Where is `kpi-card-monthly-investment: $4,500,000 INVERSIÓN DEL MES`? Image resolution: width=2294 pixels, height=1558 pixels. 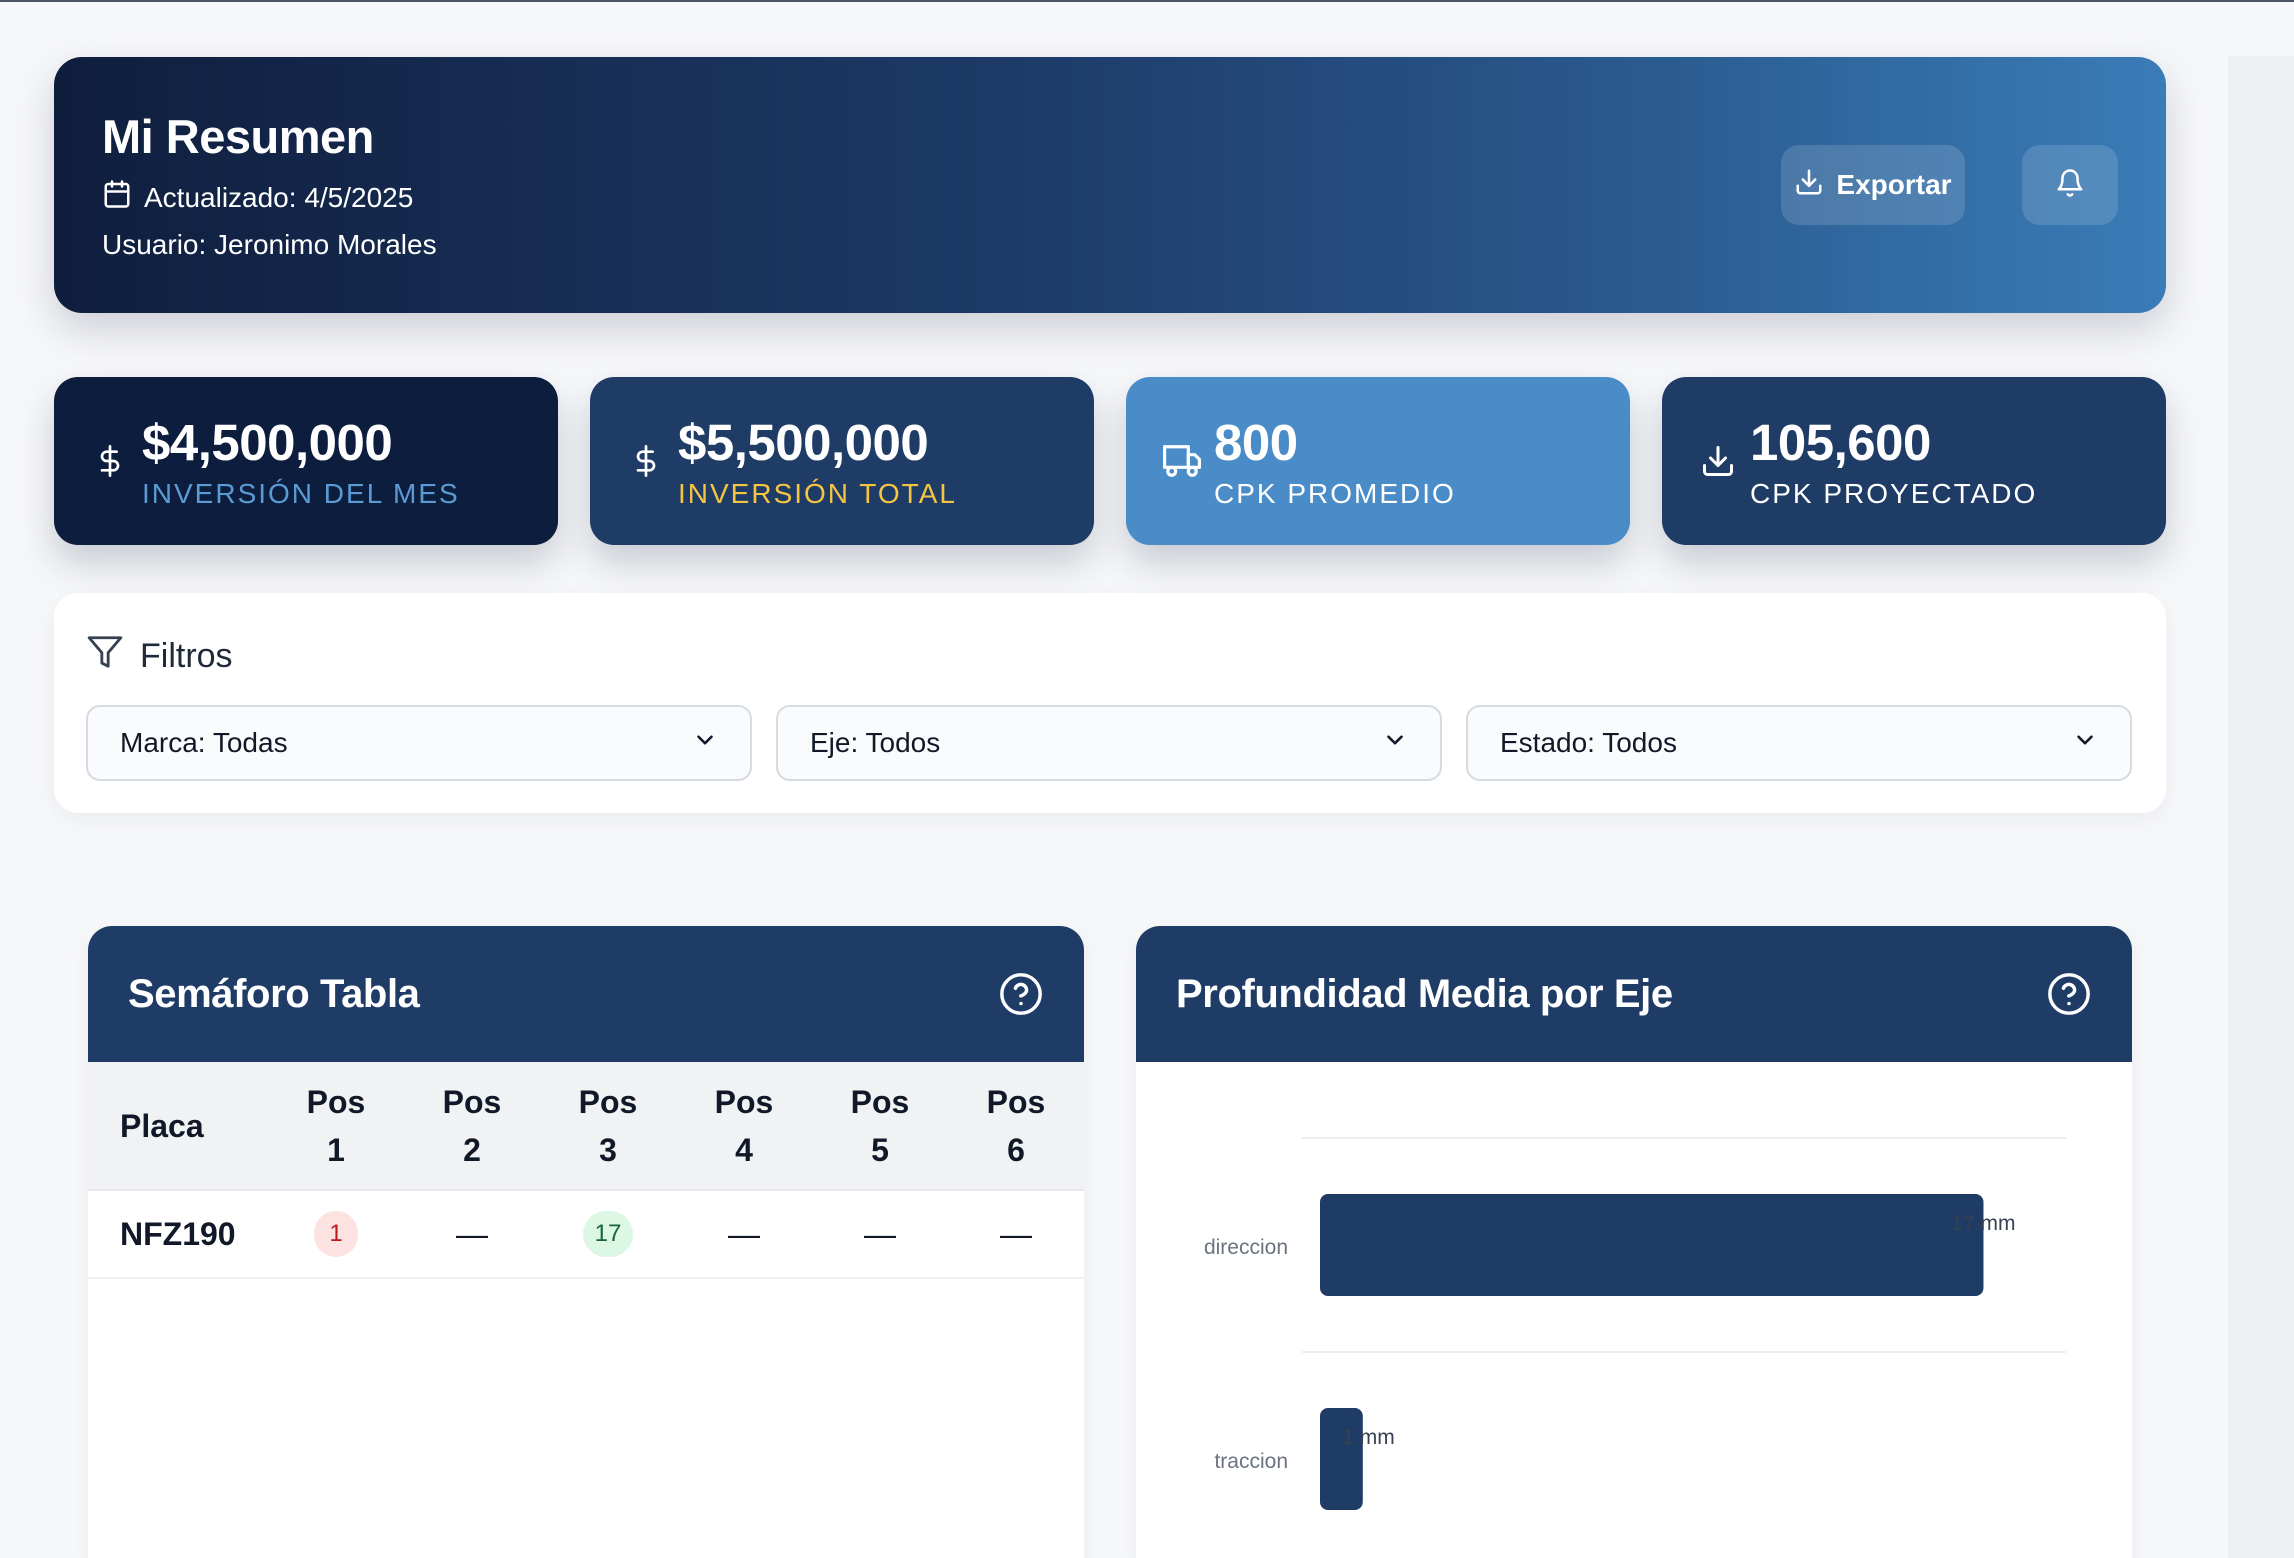 kpi-card-monthly-investment: $4,500,000 INVERSIÓN DEL MES is located at coordinates (306, 461).